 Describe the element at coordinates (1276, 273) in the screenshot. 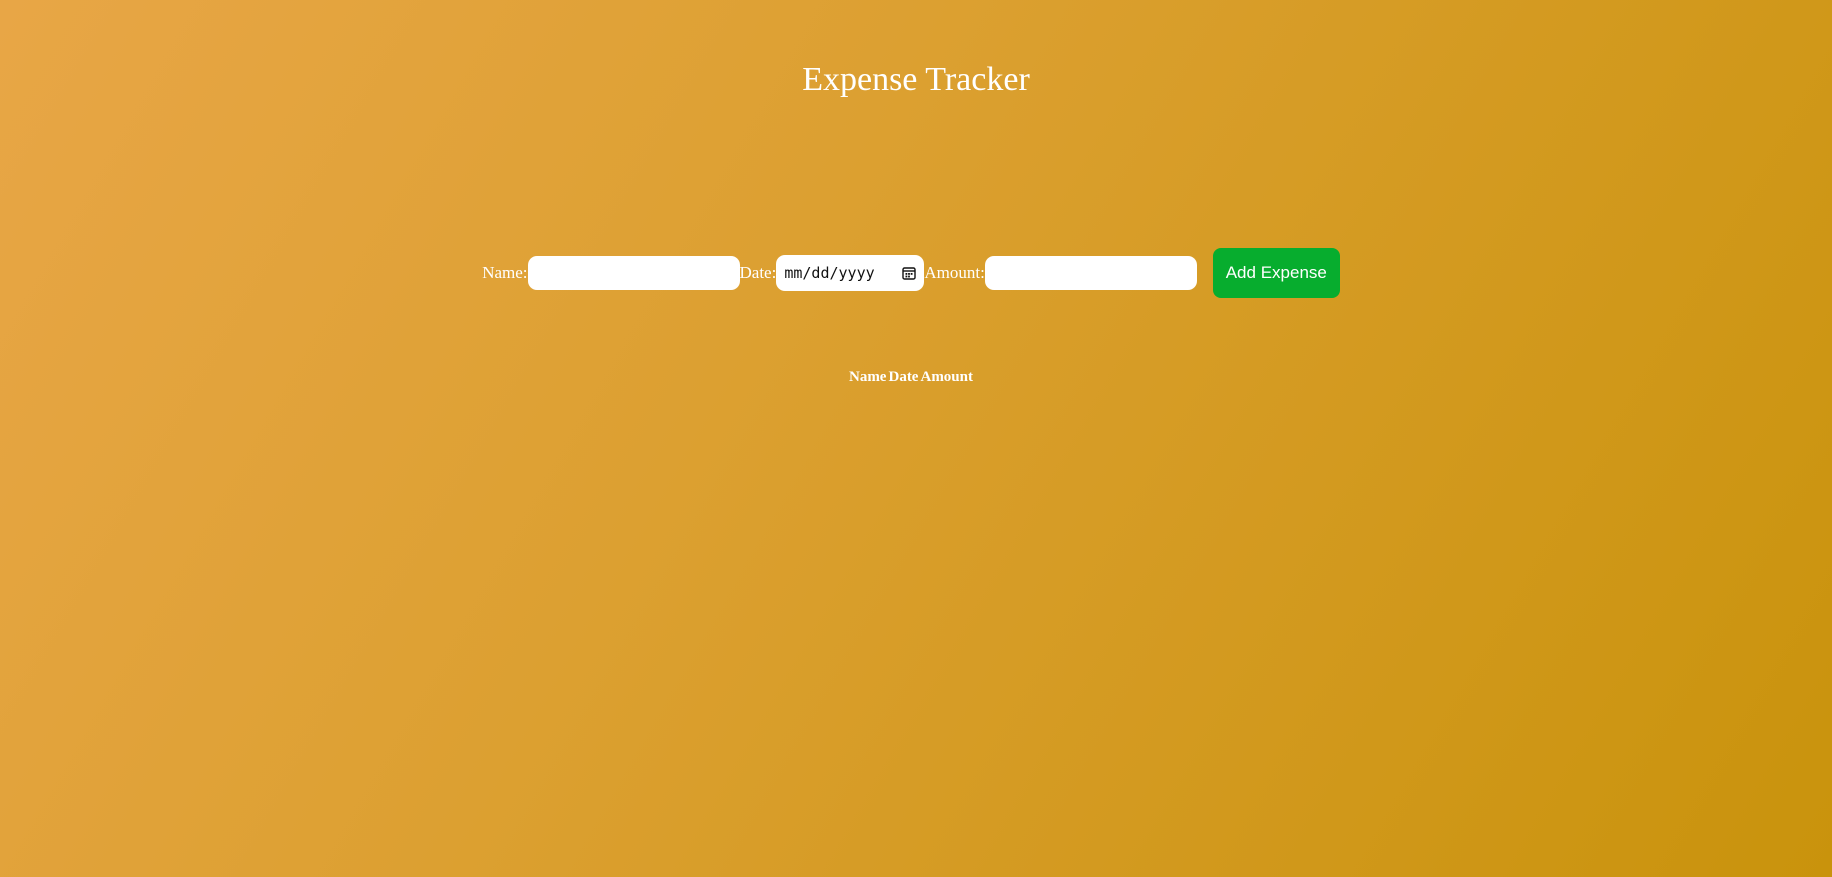

I see `add-expense-button: Add Expense` at that location.